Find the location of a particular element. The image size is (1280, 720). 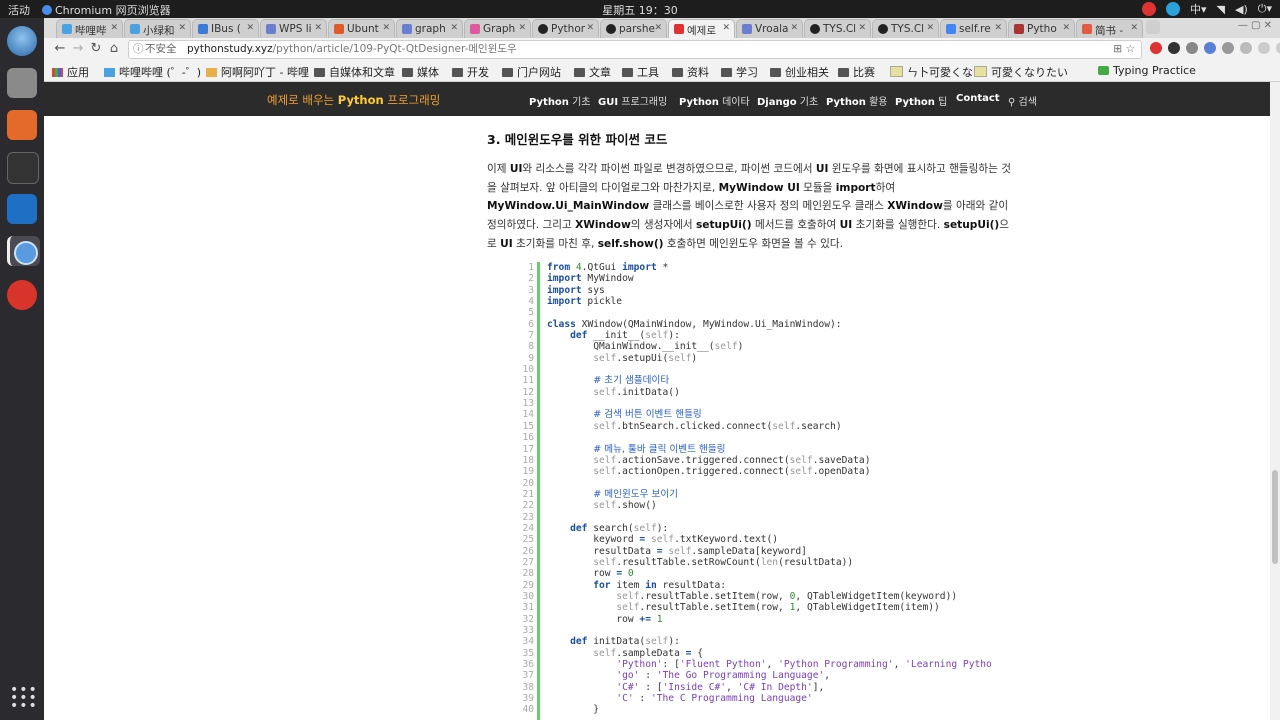

app-menu: Chromium 网页浏览器 is located at coordinates (106, 10).